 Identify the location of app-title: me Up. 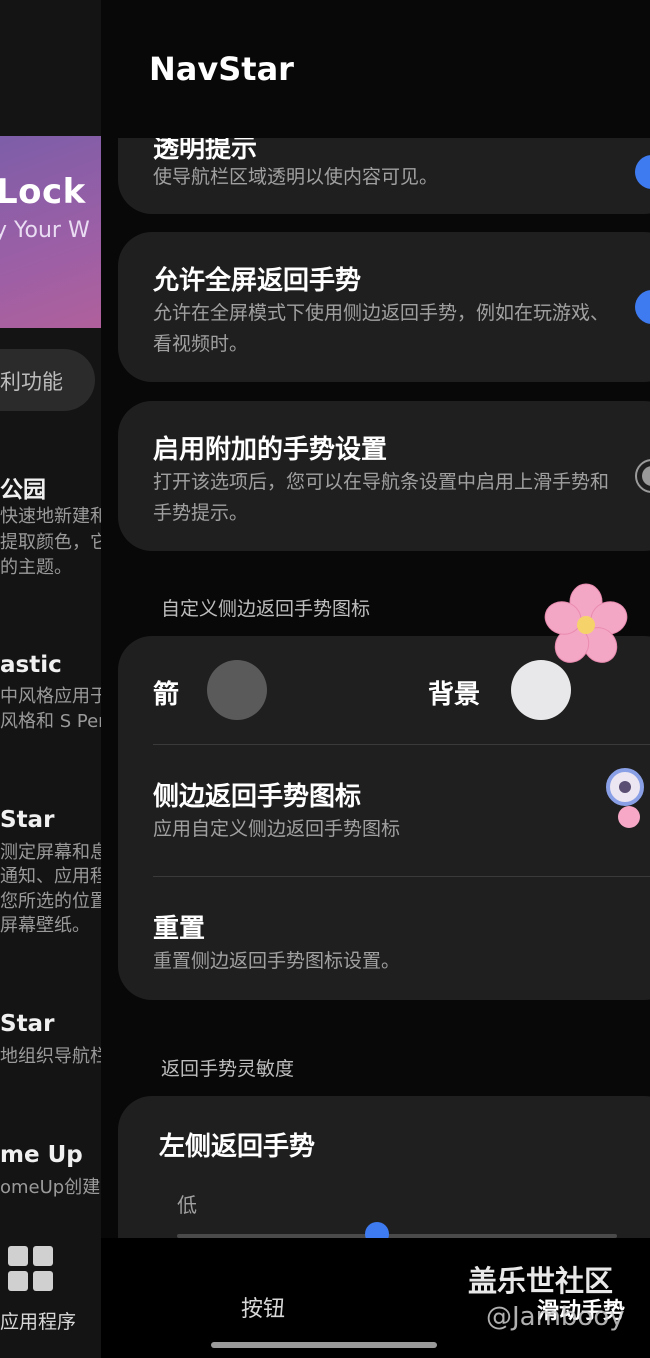
(41, 1155).